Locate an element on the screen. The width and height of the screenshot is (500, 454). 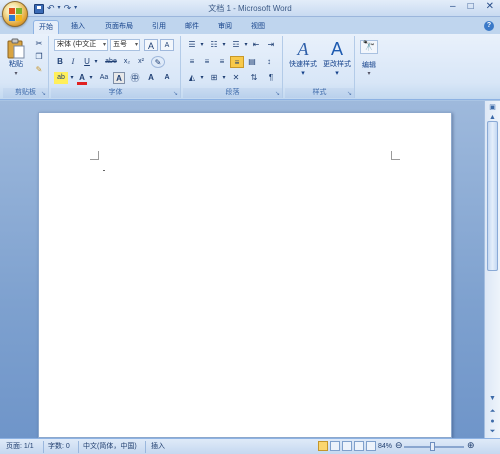
page-count: 页面: 1/1 is located at coordinates (20, 447).